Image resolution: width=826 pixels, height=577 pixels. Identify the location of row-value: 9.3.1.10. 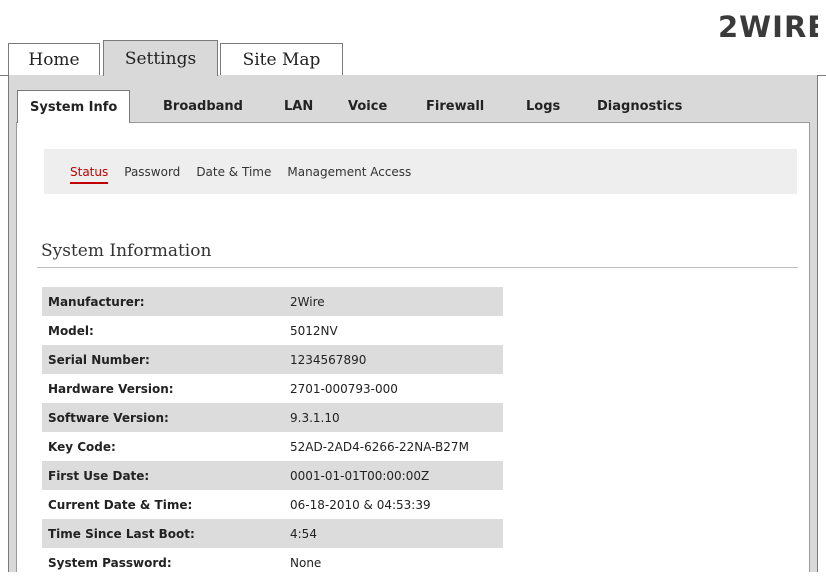
(392, 417).